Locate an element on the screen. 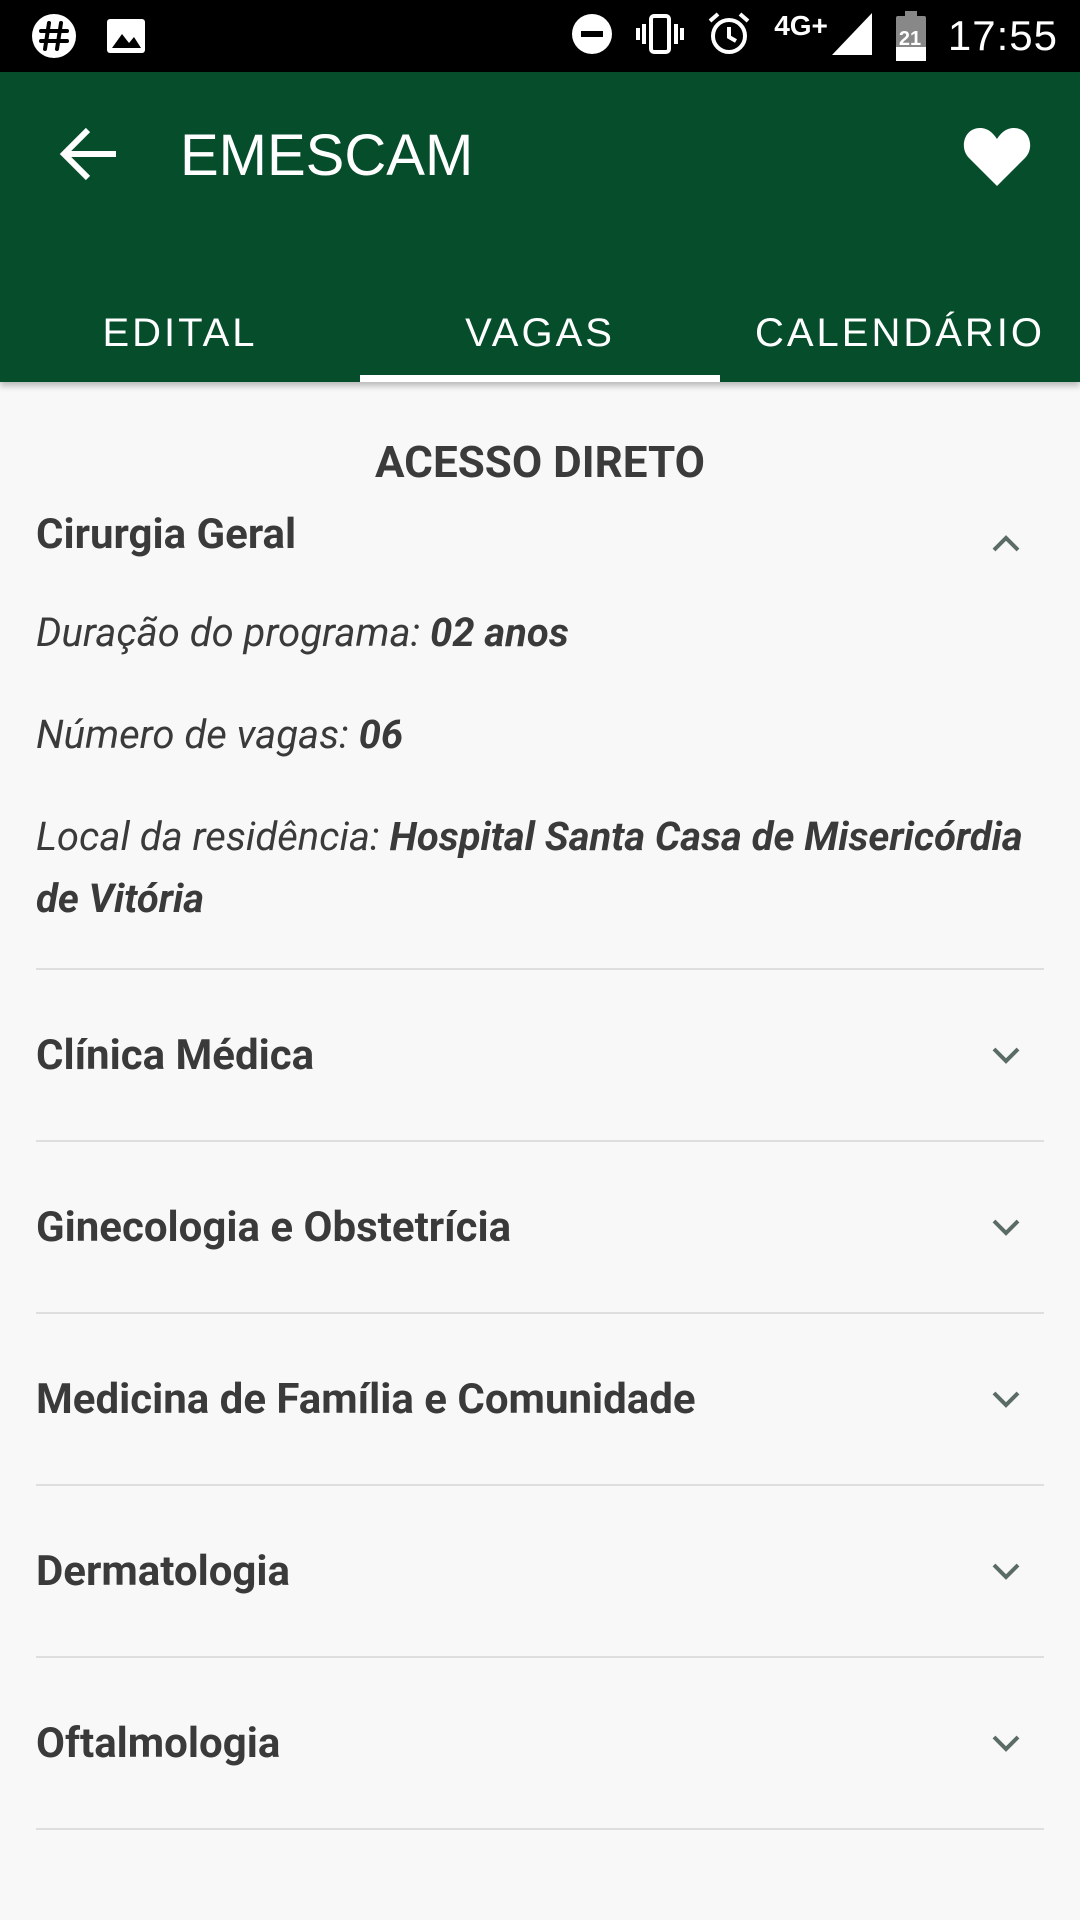 The height and width of the screenshot is (1920, 1080). tab-bar: EDITAL VAGAS CALENDÁRIO is located at coordinates (540, 333).